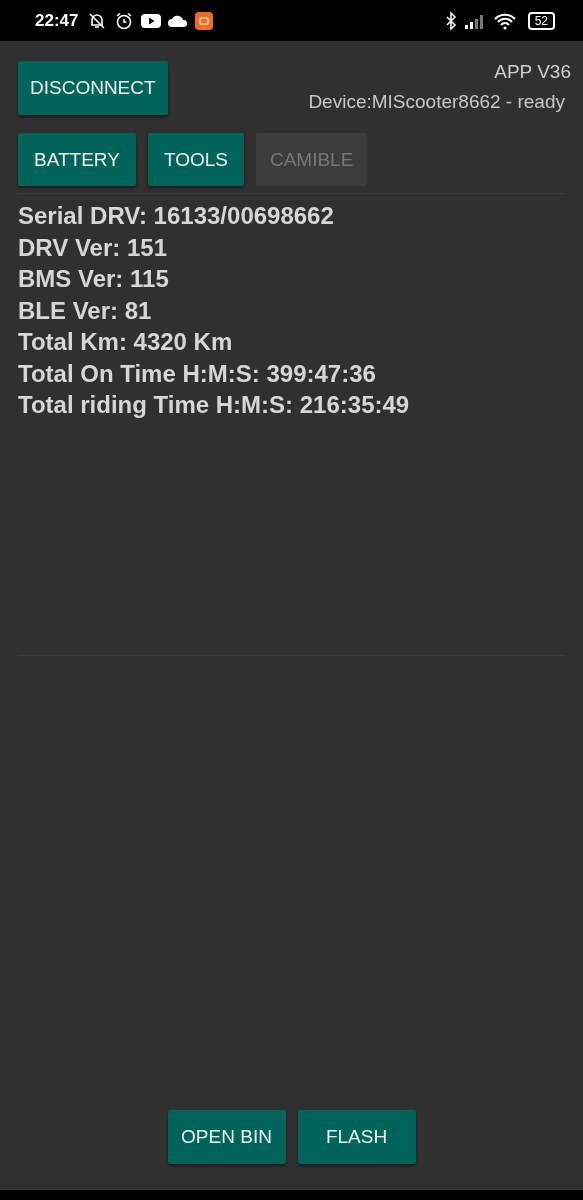  I want to click on signal-icon, so click(474, 20).